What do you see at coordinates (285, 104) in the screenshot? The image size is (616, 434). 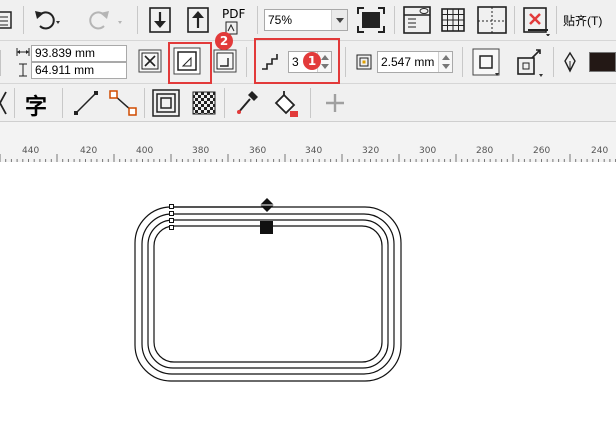 I see `fill-bucket-icon` at bounding box center [285, 104].